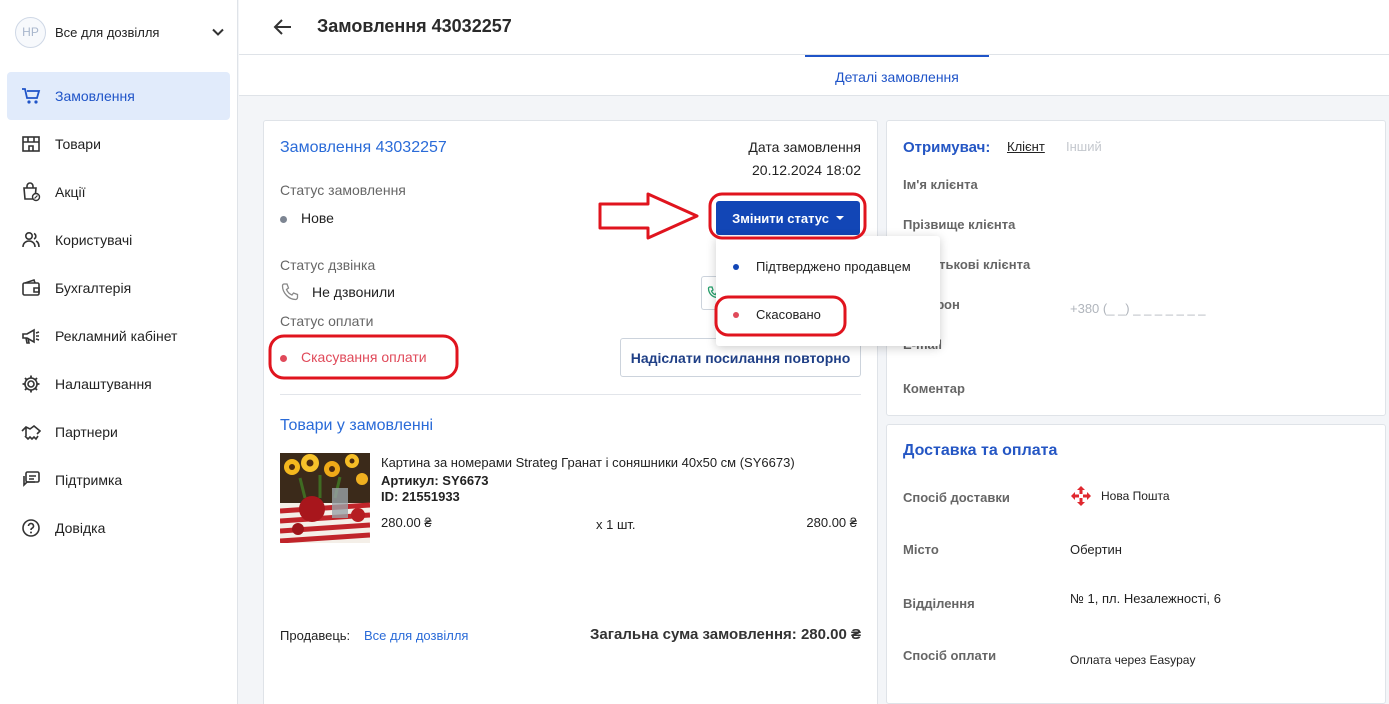 The height and width of the screenshot is (704, 1389). I want to click on sidebar-item-label: Підтримка, so click(89, 480).